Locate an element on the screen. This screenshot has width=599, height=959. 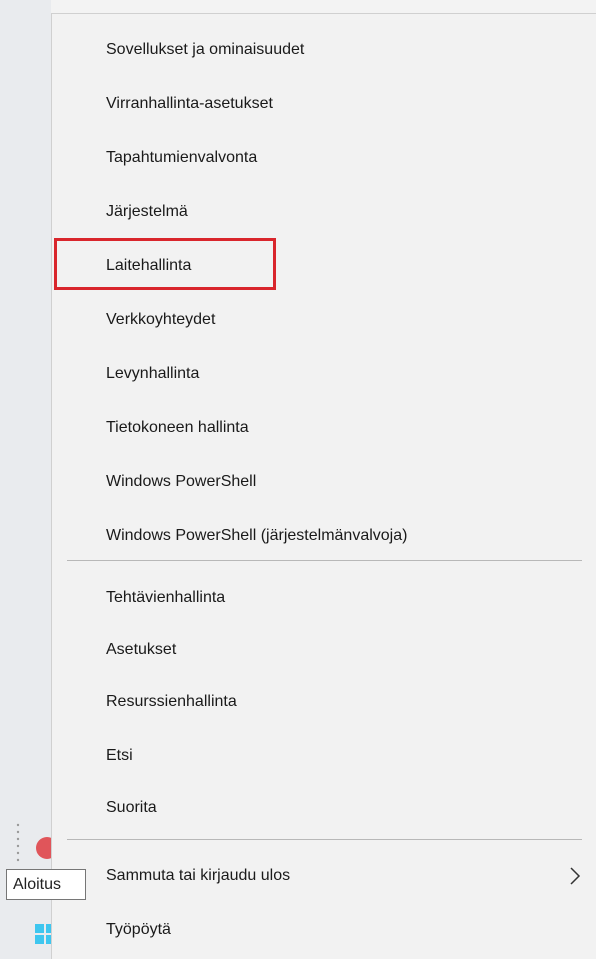
menu-item-label: Tehtävienhallinta is located at coordinates (166, 597).